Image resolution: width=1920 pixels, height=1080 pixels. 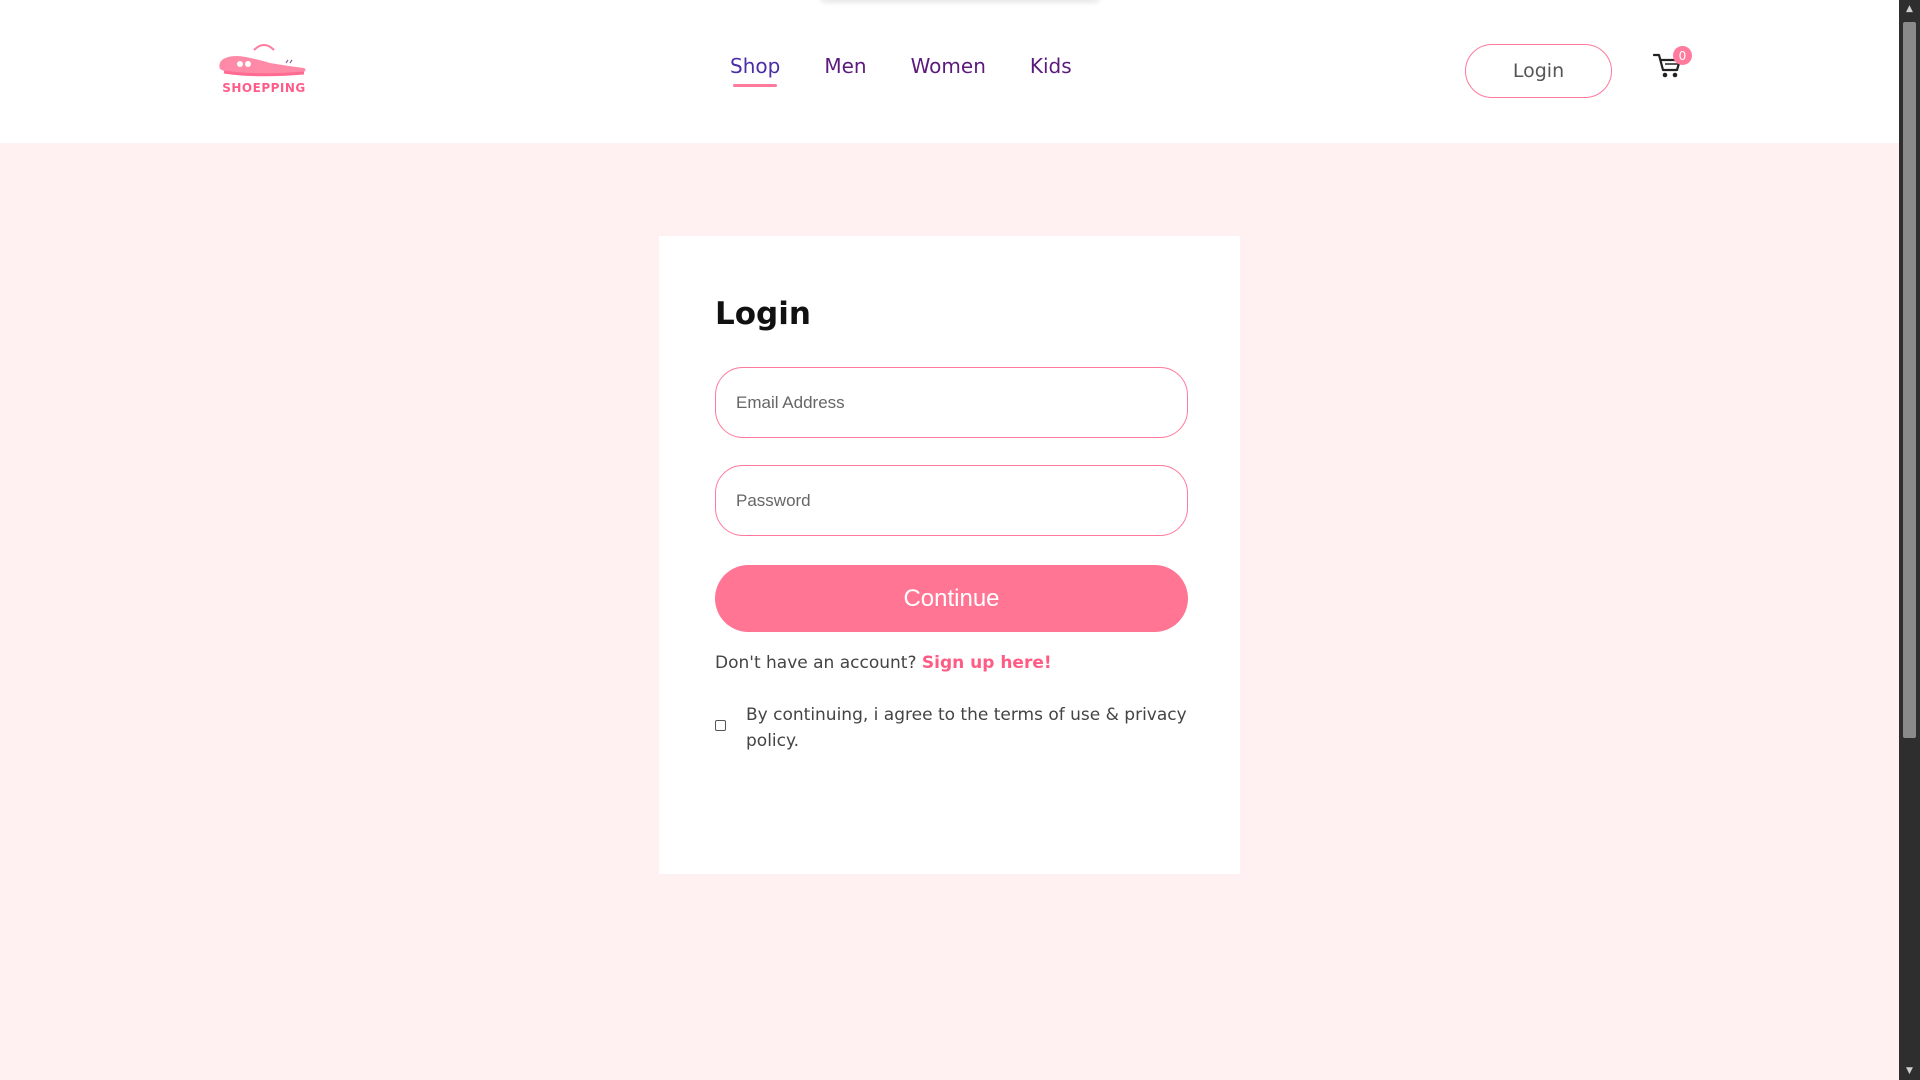 What do you see at coordinates (763, 314) in the screenshot?
I see `login-title: Login` at bounding box center [763, 314].